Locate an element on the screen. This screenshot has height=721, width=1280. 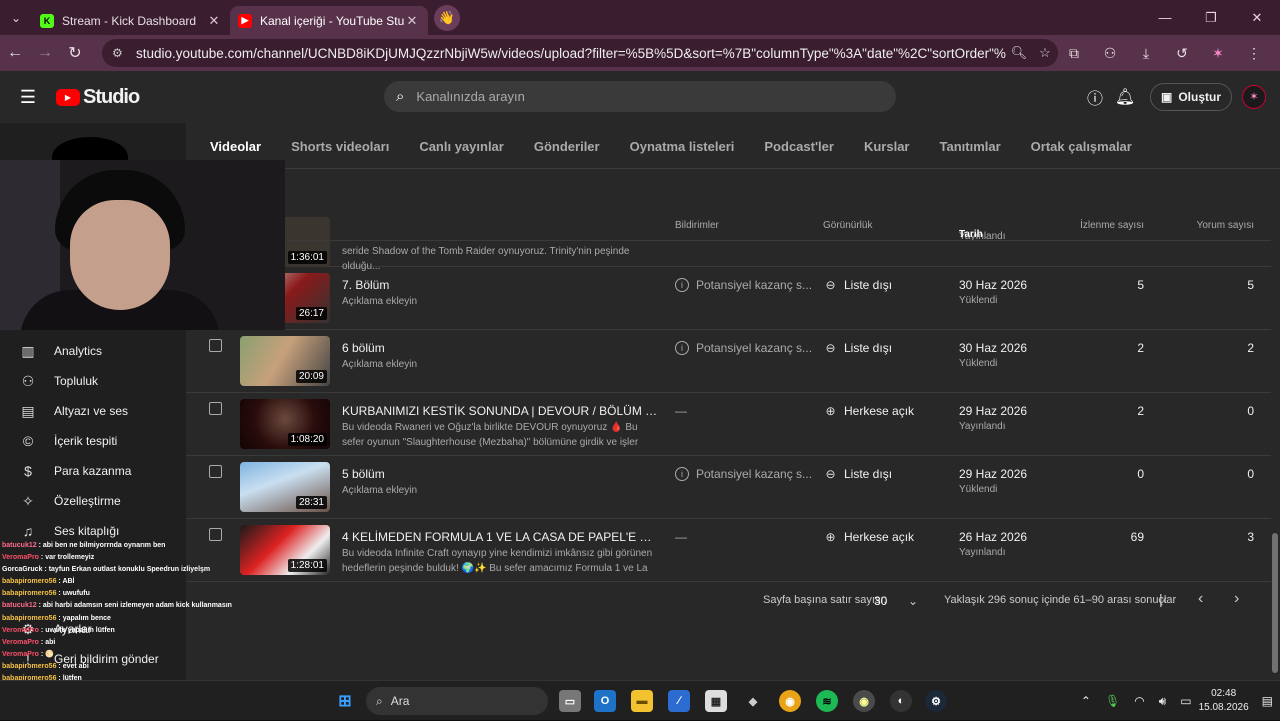
bookmark-star-icon: ☆ is located at coordinates (1045, 53).